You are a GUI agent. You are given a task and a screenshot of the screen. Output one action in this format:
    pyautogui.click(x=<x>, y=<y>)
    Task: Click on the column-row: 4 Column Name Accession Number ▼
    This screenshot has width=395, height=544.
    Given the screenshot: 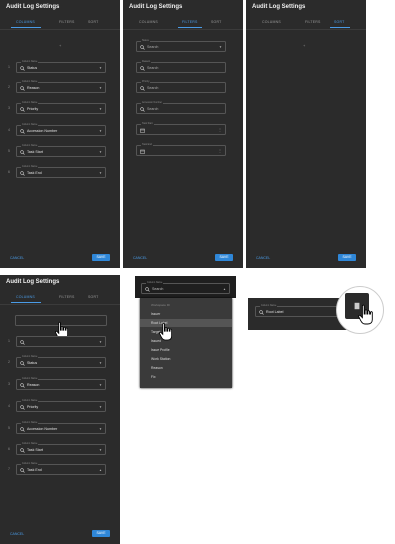 What is the action you would take?
    pyautogui.click(x=60, y=129)
    